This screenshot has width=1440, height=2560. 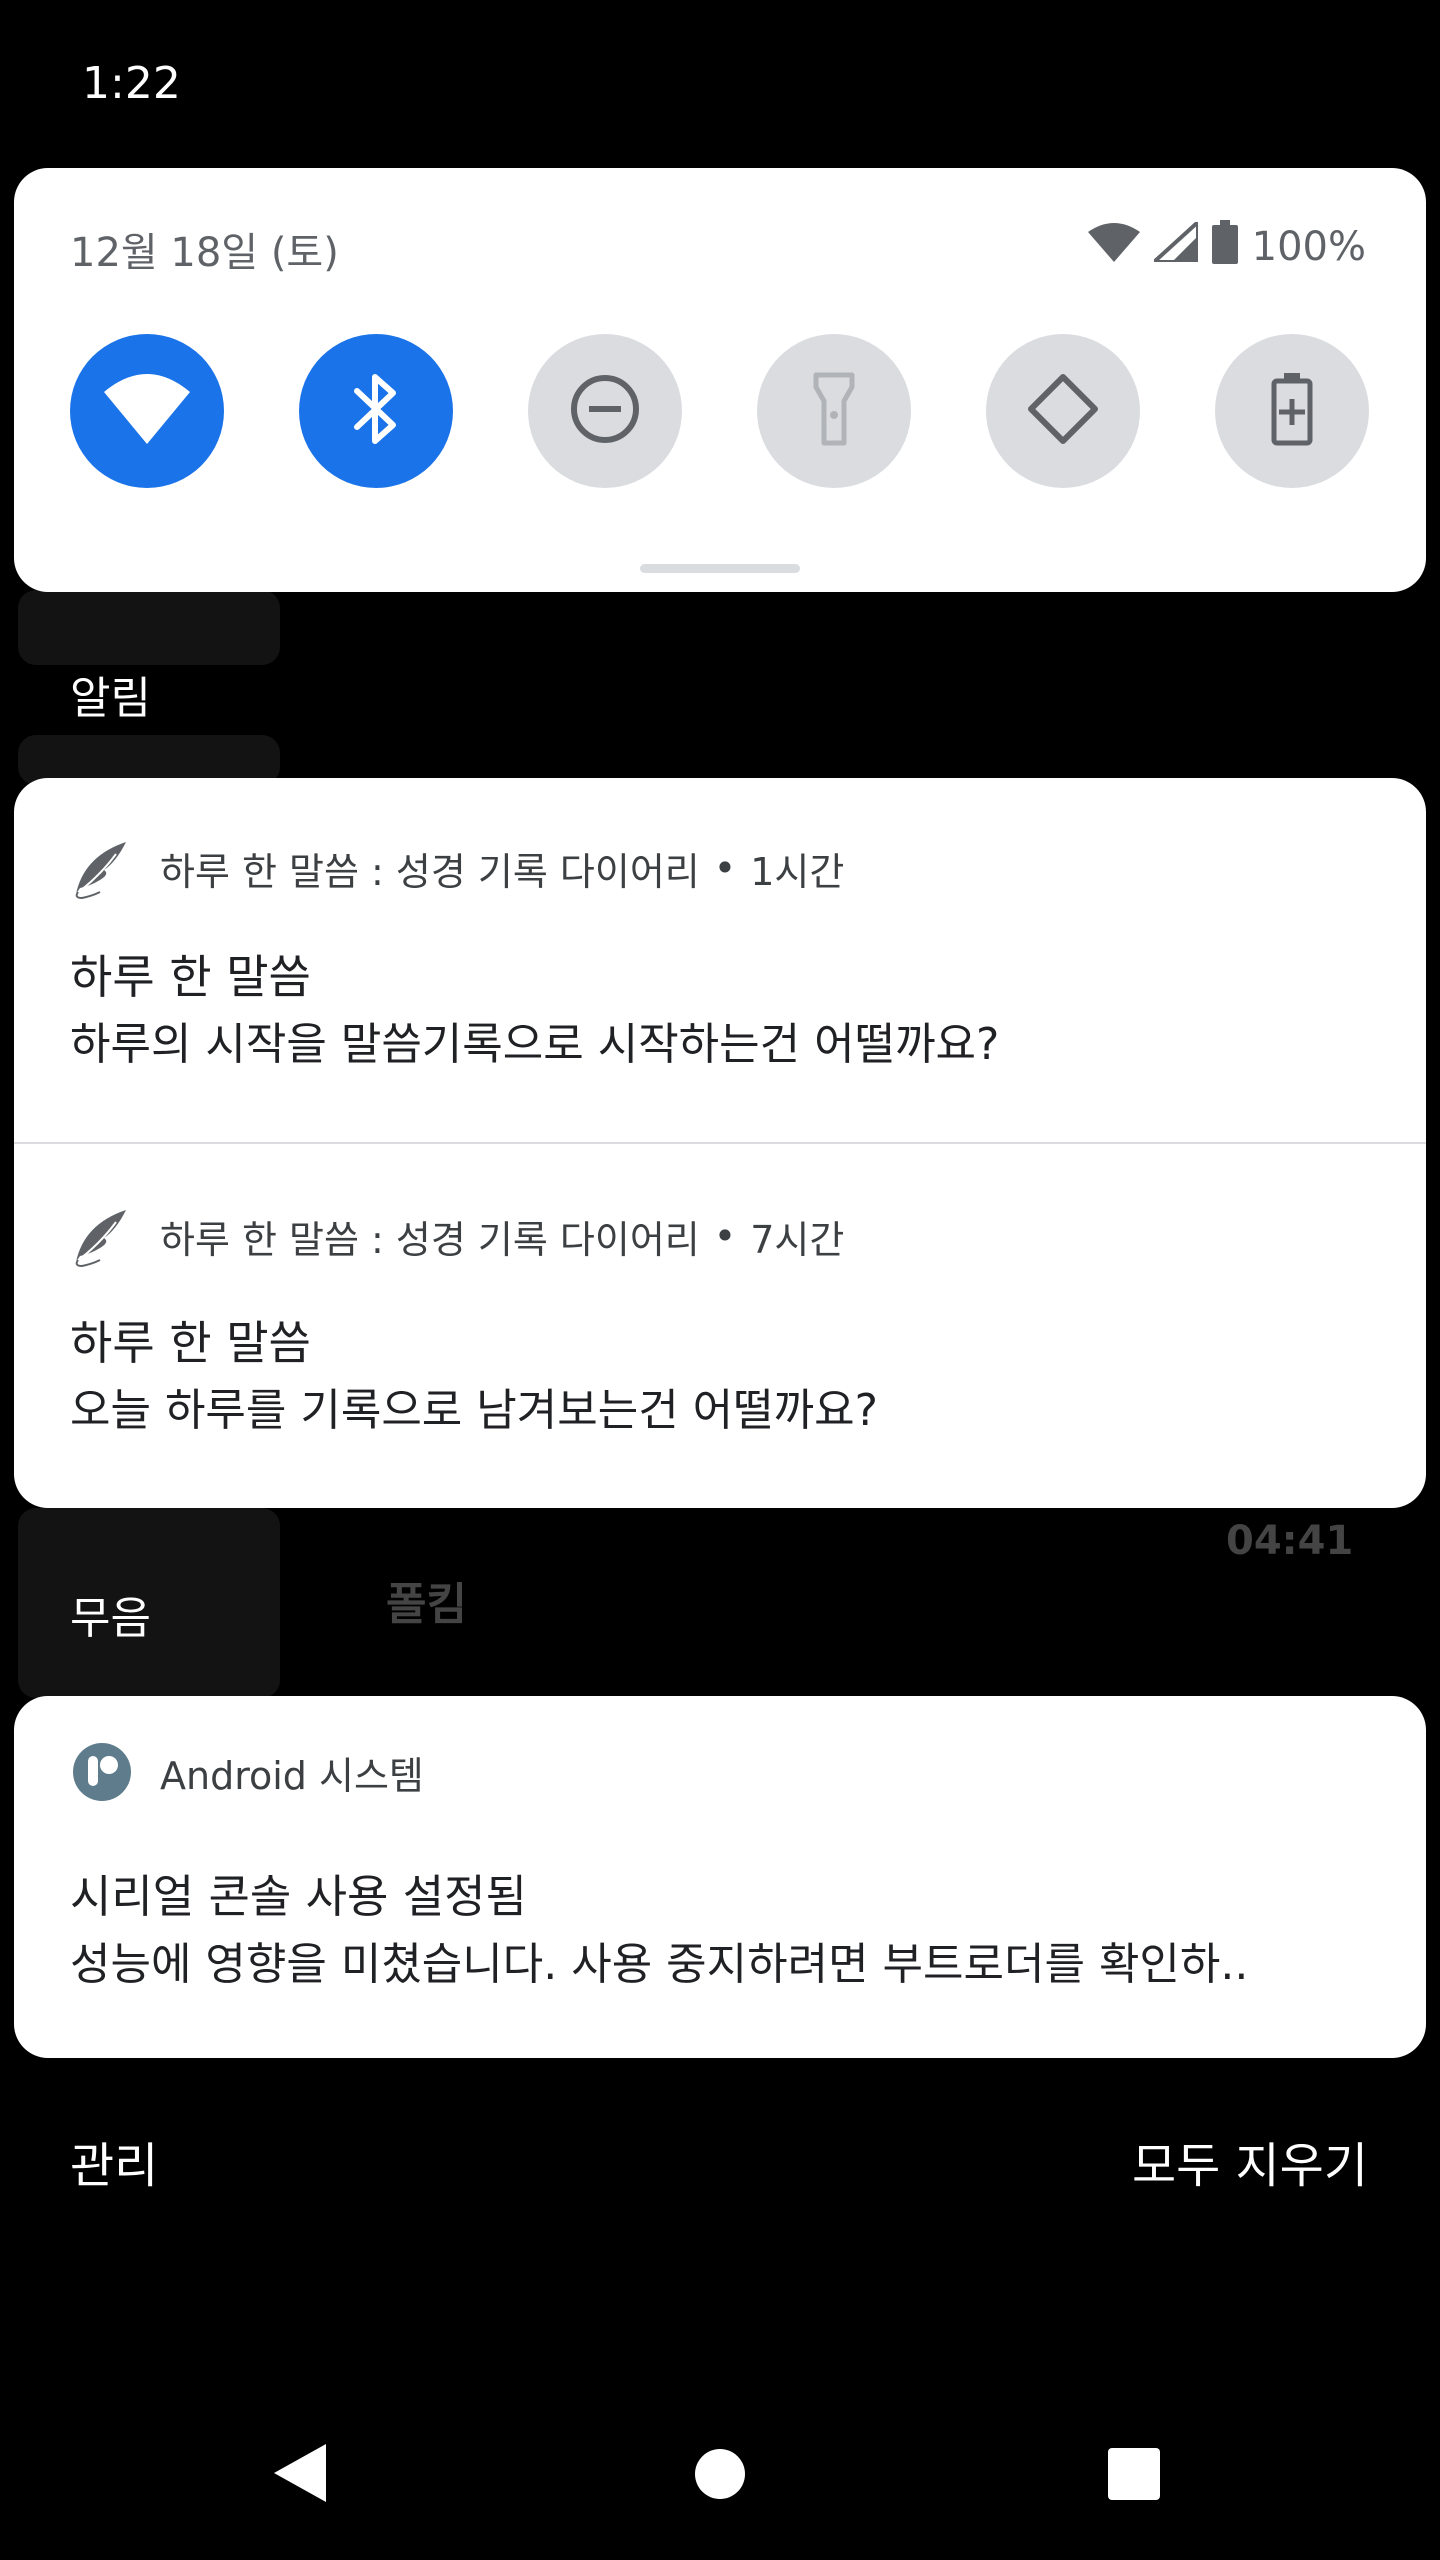 I want to click on back-icon, so click(x=300, y=2477).